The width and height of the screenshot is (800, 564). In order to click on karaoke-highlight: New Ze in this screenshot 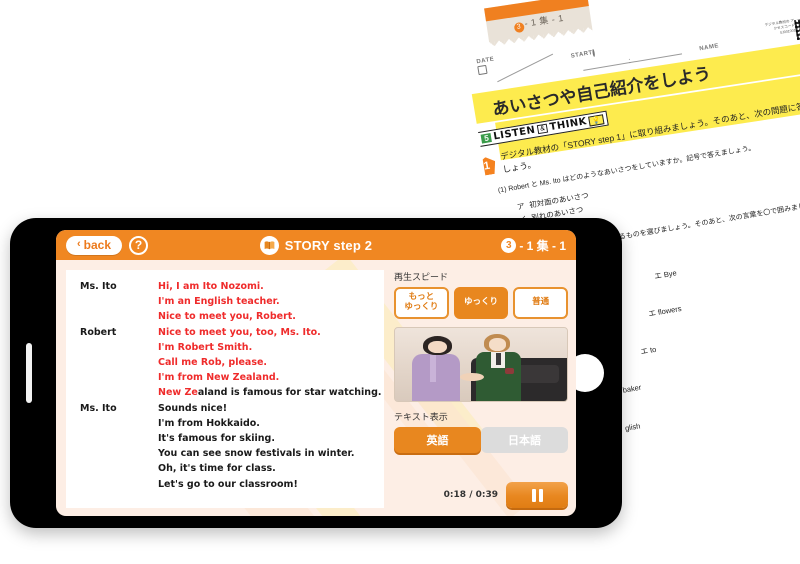, I will do `click(178, 393)`.